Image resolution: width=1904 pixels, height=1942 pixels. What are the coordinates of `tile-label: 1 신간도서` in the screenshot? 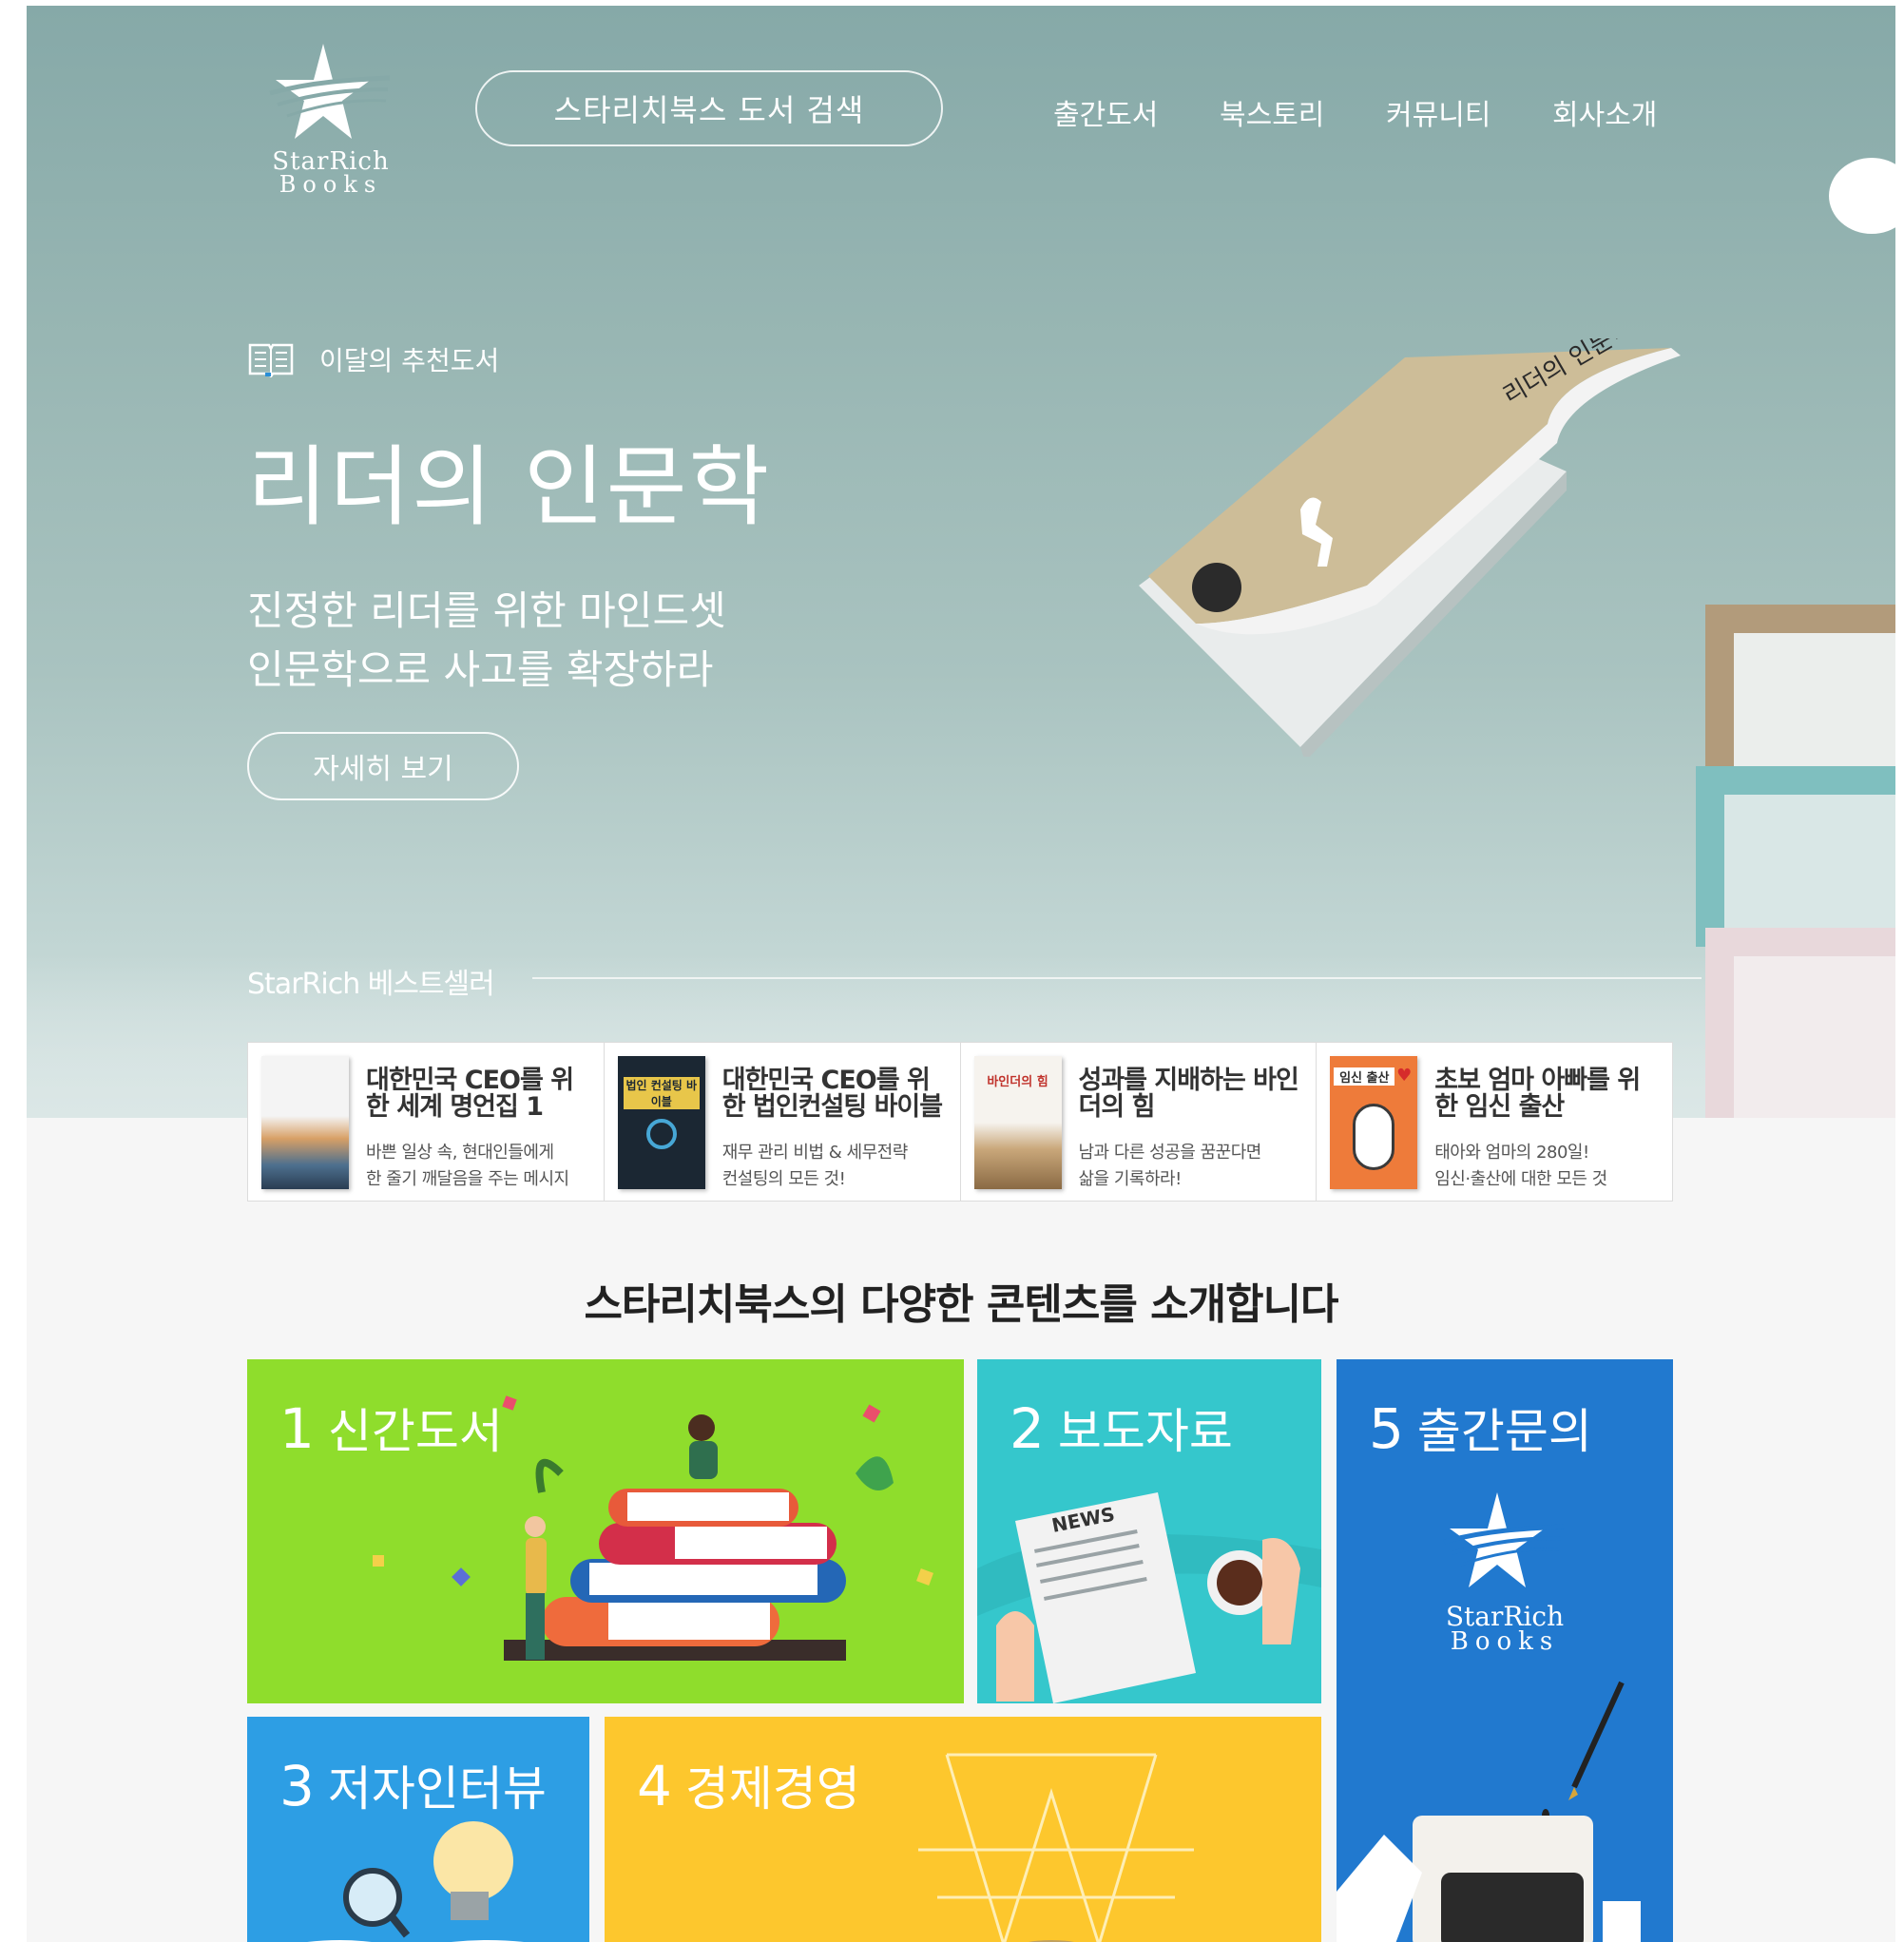 It's located at (391, 1428).